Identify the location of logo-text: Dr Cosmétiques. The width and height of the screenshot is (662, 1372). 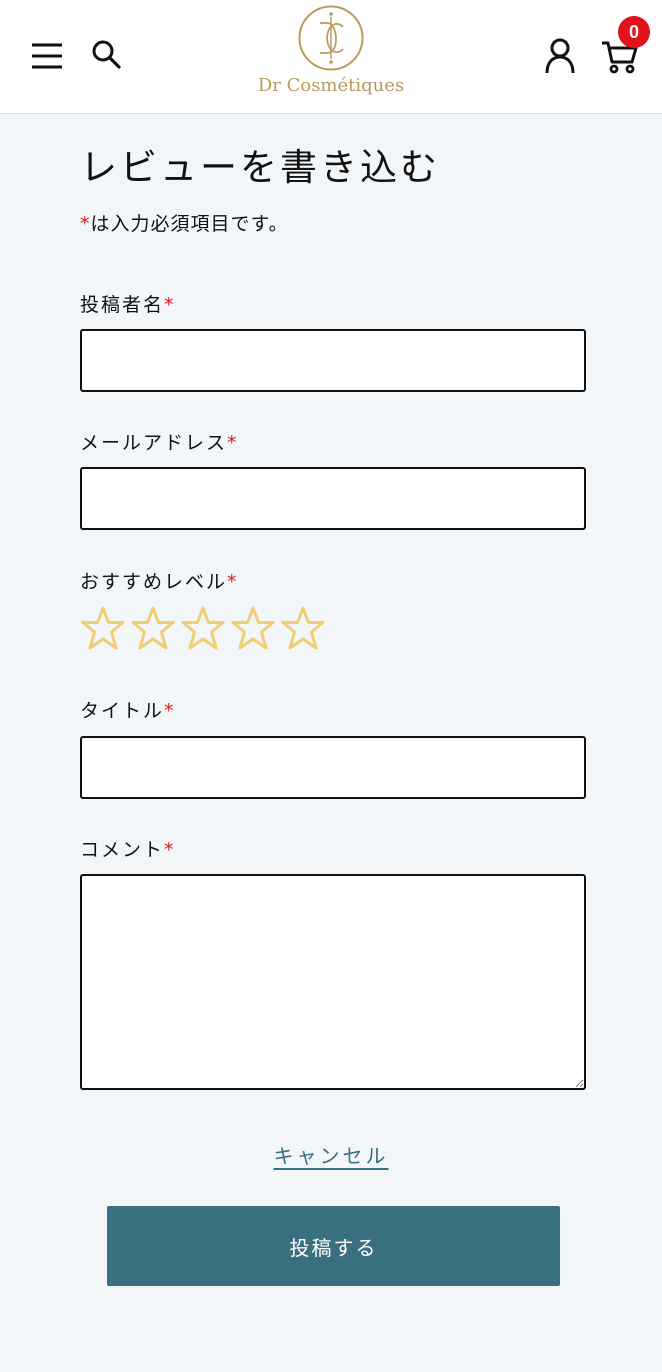
(331, 85).